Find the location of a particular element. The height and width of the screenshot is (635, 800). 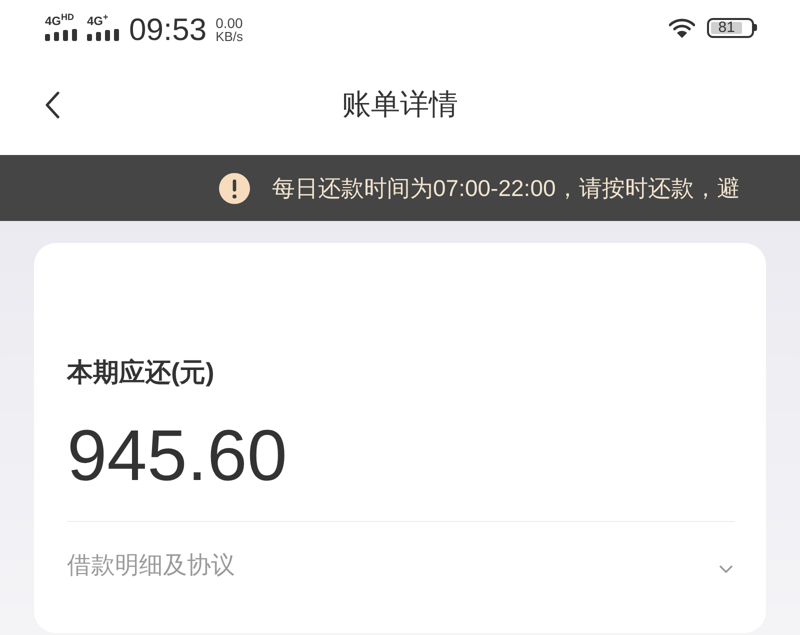

chevron-down-icon is located at coordinates (726, 569).